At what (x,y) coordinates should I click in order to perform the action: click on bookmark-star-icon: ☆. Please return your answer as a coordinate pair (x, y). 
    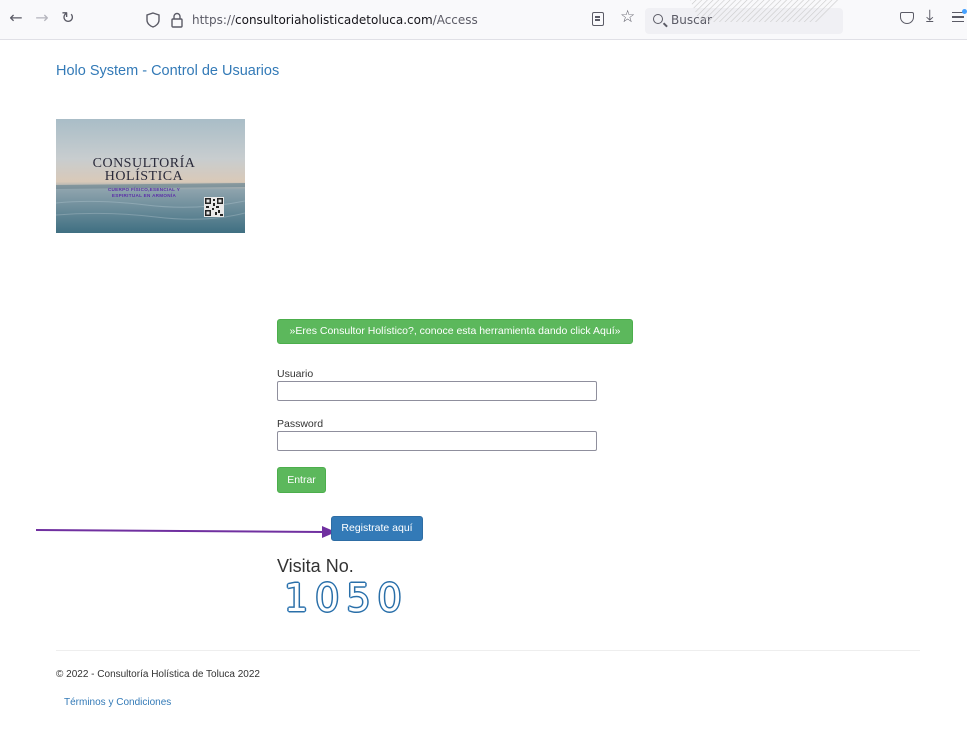
    Looking at the image, I should click on (627, 17).